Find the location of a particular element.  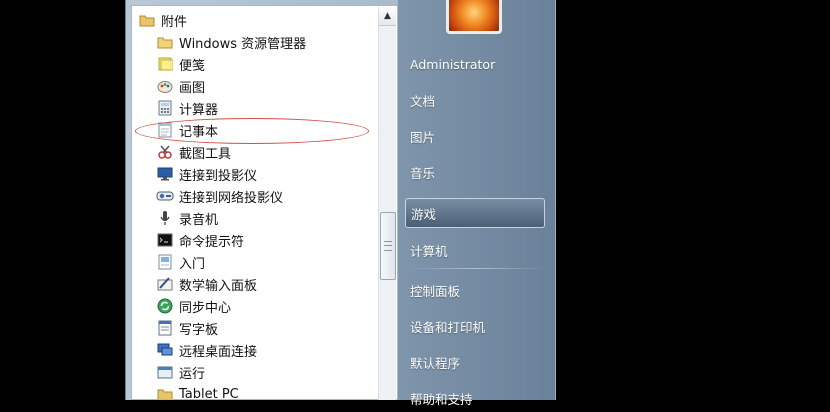

right-item-label: 帮助和支持 is located at coordinates (441, 399).